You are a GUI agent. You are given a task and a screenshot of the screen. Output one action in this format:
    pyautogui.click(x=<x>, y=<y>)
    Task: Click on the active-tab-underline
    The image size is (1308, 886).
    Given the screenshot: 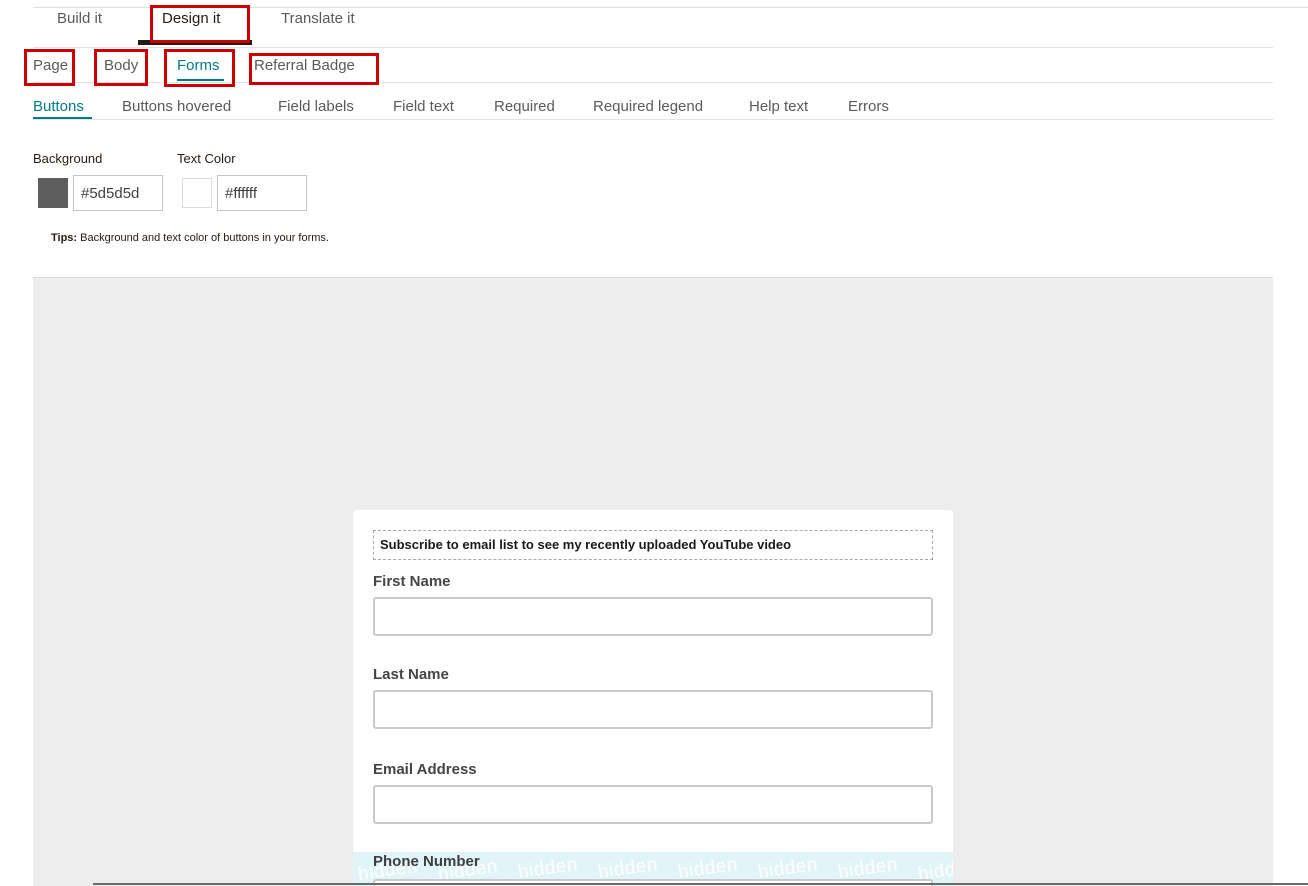 What is the action you would take?
    pyautogui.click(x=195, y=42)
    